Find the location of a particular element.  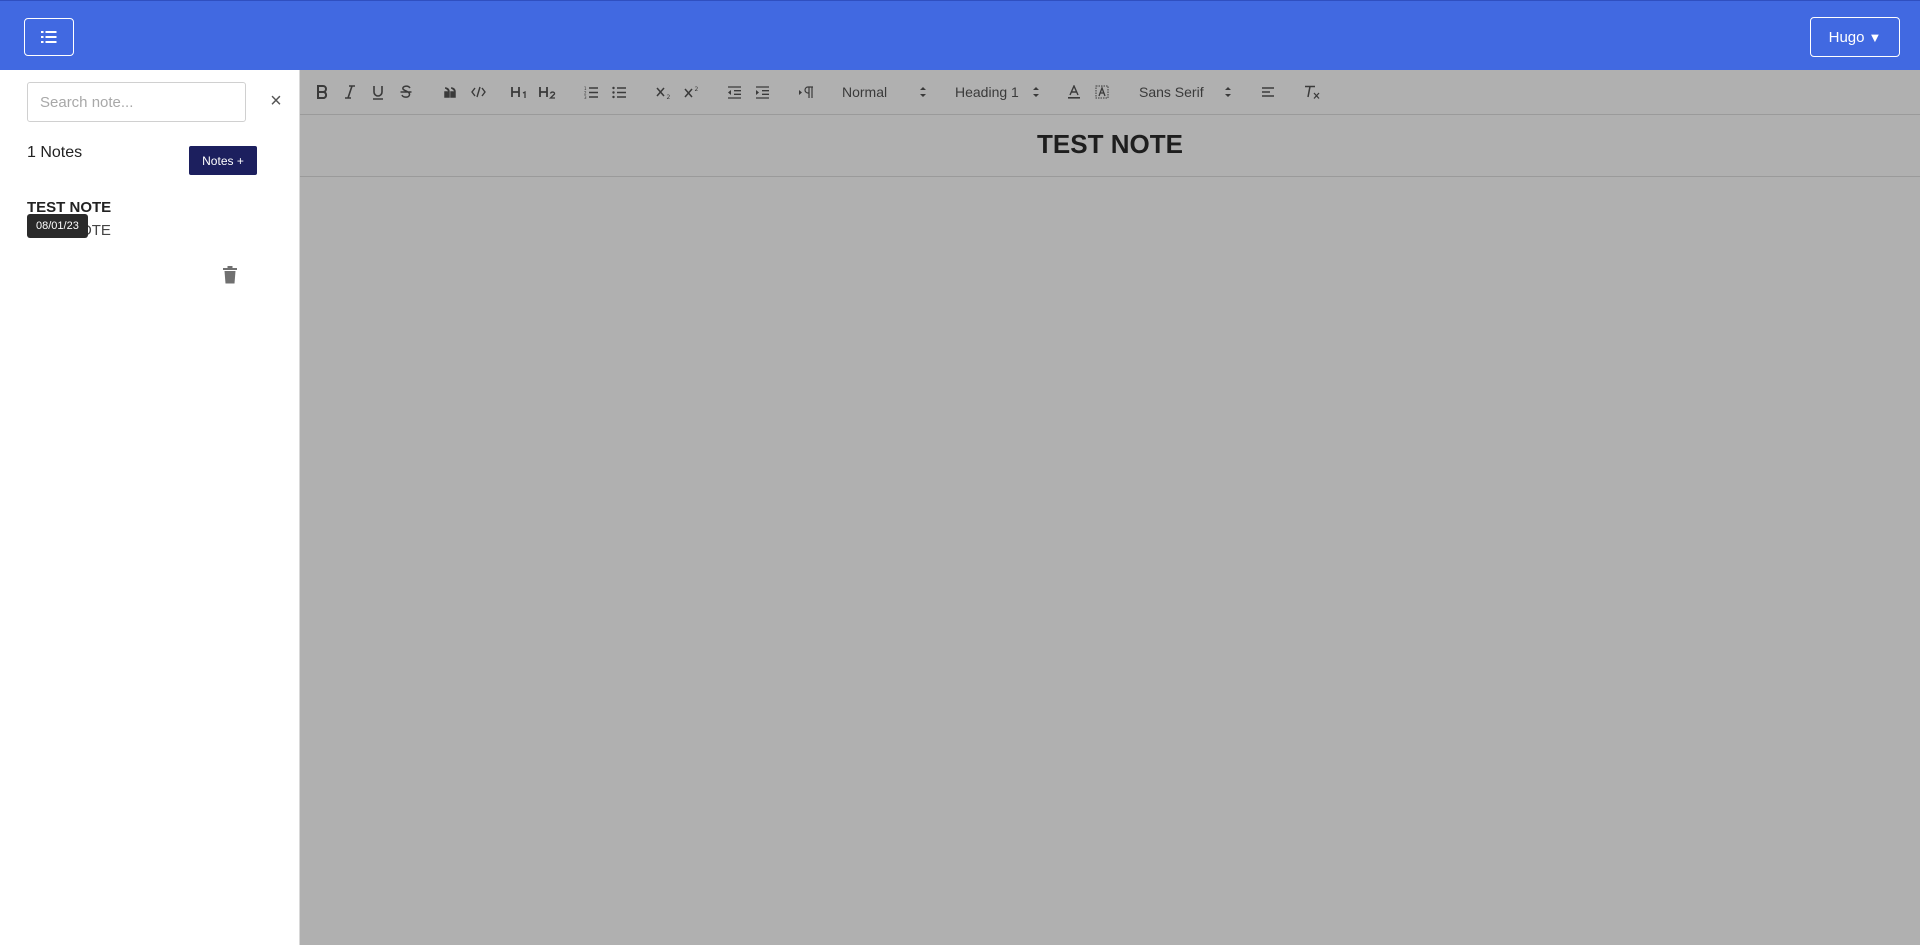

underline-button is located at coordinates (378, 92).